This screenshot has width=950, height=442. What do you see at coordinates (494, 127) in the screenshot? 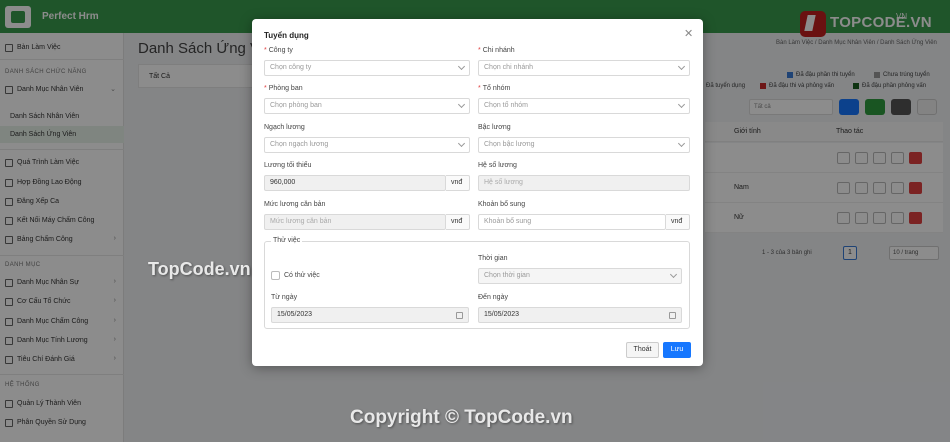
I see `salary-grade-label: Bậc lương` at bounding box center [494, 127].